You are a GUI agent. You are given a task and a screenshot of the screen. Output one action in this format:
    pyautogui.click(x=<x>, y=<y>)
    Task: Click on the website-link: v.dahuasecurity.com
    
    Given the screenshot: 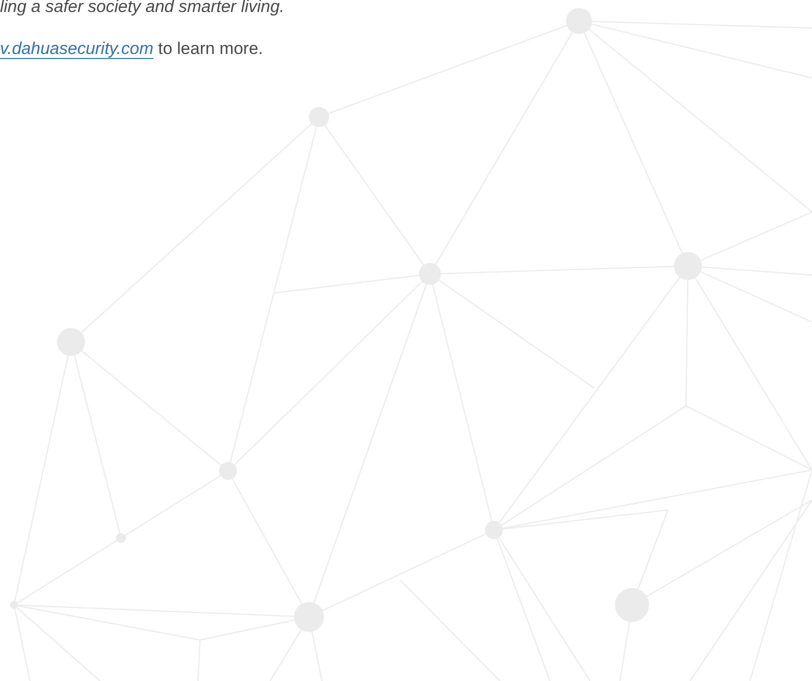 What is the action you would take?
    pyautogui.click(x=77, y=48)
    